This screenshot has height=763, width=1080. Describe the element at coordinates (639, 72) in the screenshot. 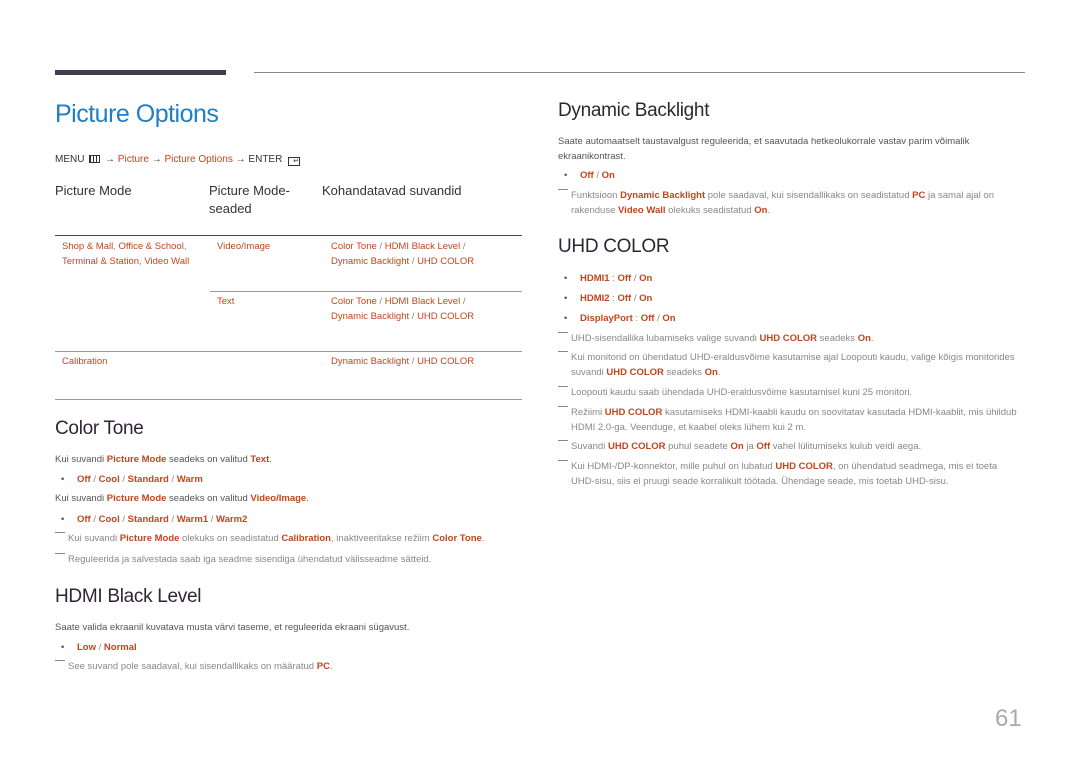

I see `header-rule` at that location.